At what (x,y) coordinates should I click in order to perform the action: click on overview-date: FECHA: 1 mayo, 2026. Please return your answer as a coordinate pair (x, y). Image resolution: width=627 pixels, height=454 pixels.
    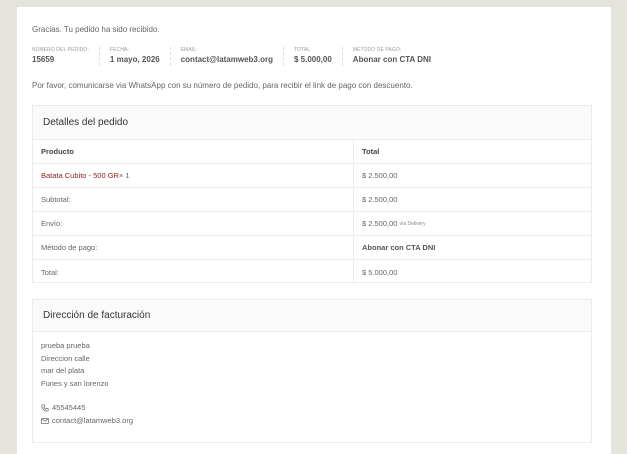
    Looking at the image, I should click on (140, 56).